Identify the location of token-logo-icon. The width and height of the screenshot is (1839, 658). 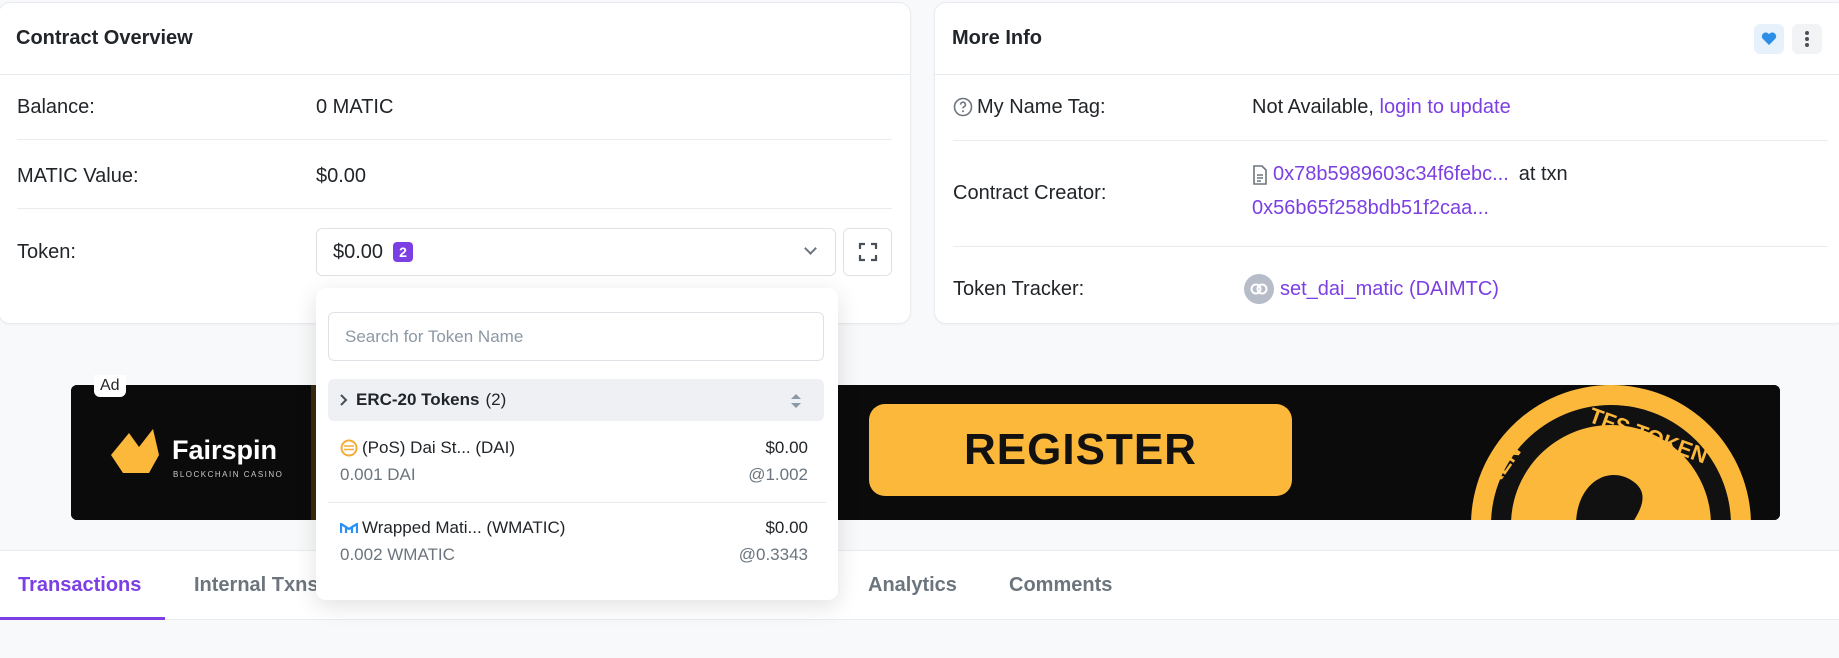
(1259, 289).